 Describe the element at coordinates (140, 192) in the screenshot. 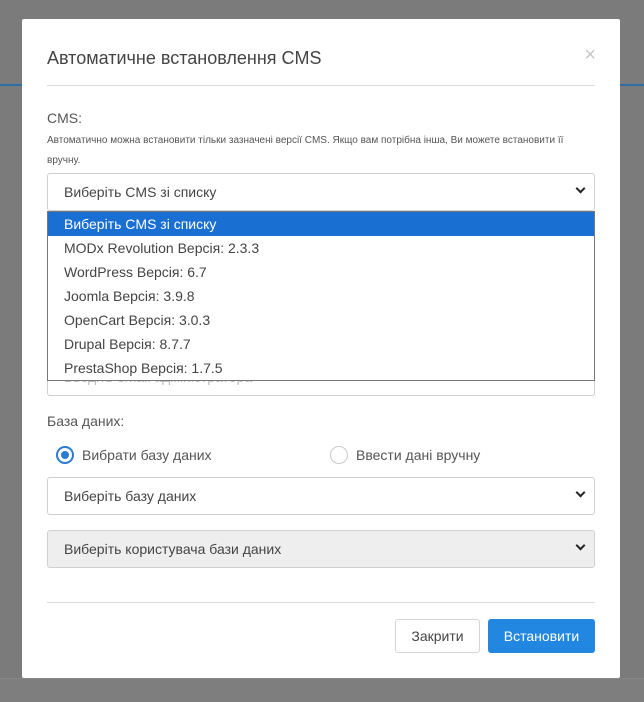

I see `cms-select-value: Виберіть CMS зі списку` at that location.